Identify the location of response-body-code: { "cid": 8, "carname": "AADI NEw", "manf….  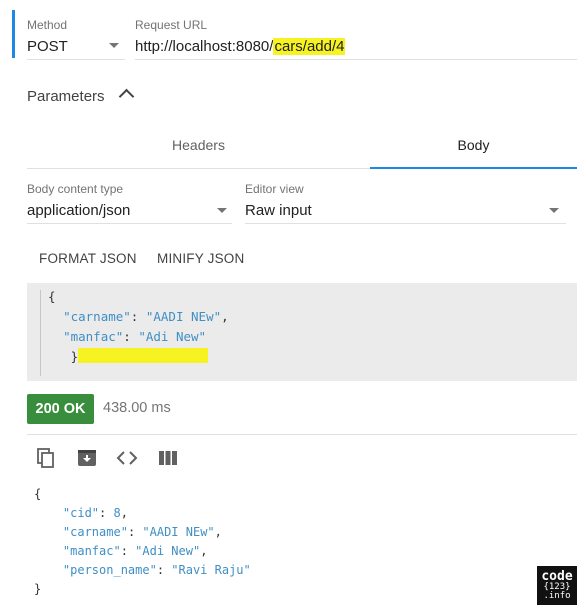
(142, 542).